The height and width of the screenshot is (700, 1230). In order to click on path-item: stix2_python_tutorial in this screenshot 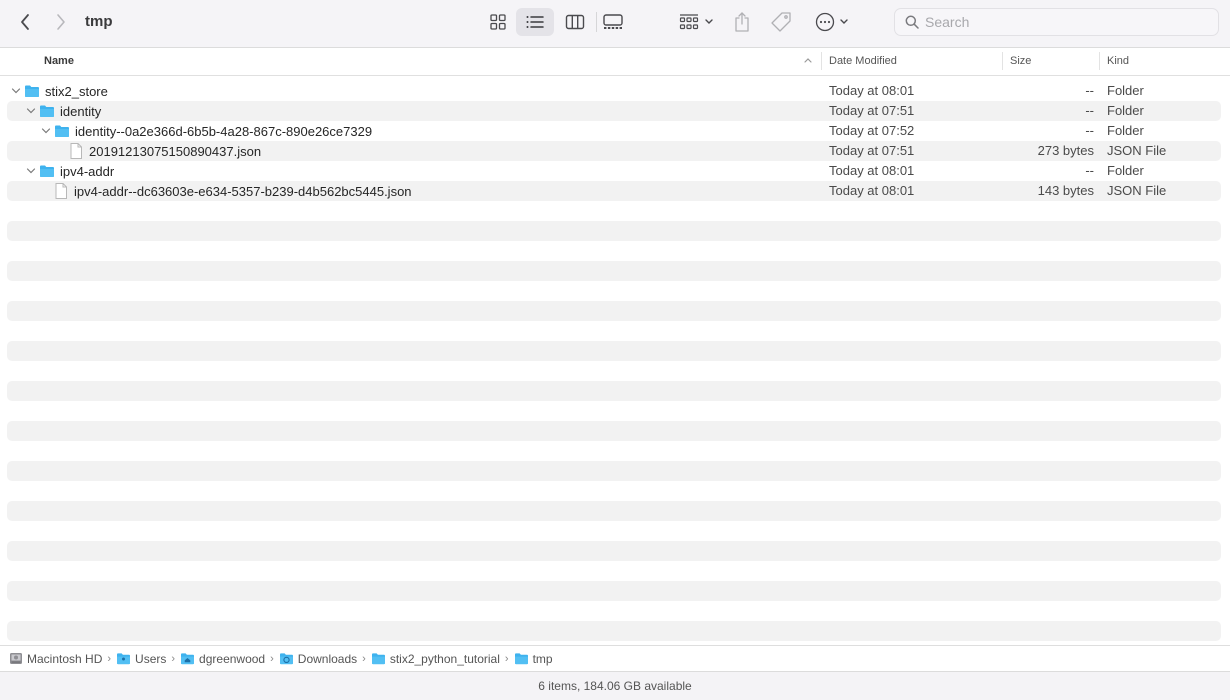, I will do `click(435, 659)`.